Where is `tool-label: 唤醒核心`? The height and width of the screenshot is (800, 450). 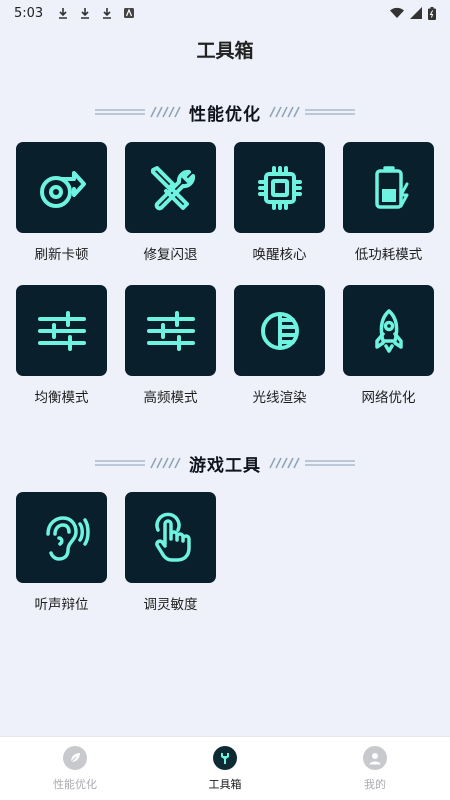
tool-label: 唤醒核心 is located at coordinates (279, 255).